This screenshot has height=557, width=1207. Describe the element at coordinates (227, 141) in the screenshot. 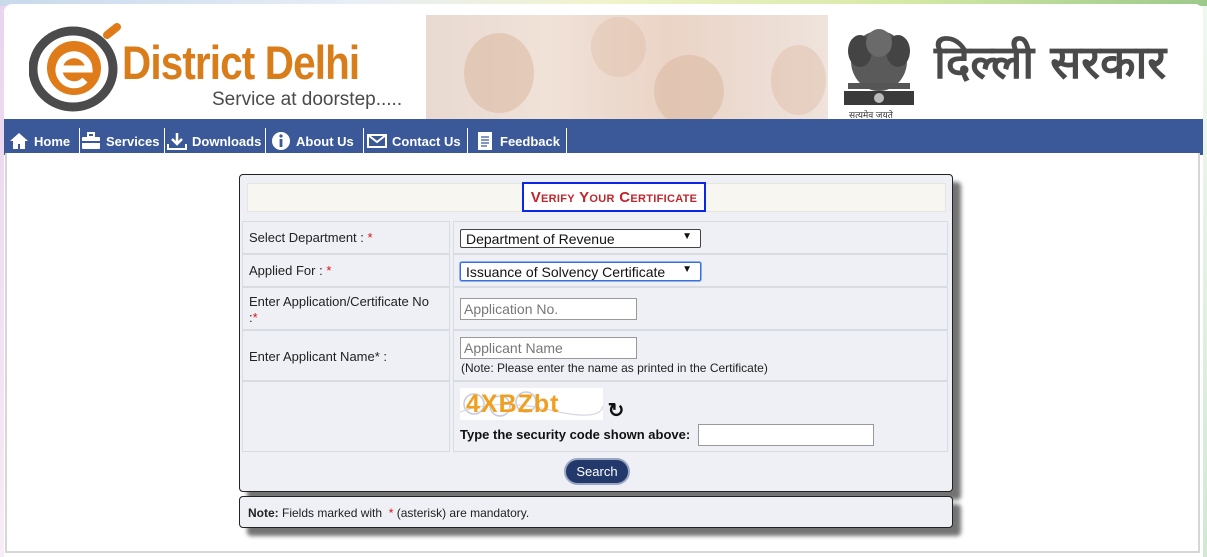

I see `nav-downloads-label: Downloads` at that location.